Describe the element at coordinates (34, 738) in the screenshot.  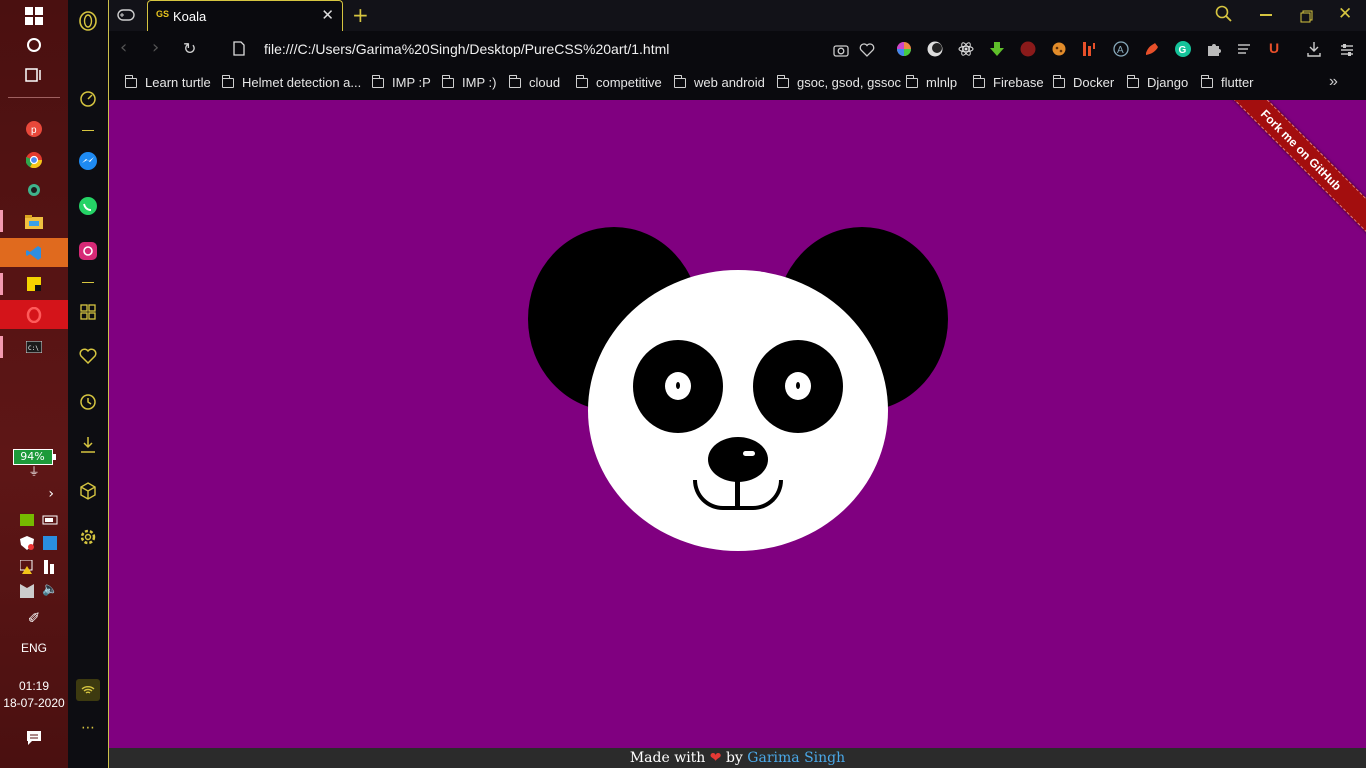
I see `notifications-icon` at that location.